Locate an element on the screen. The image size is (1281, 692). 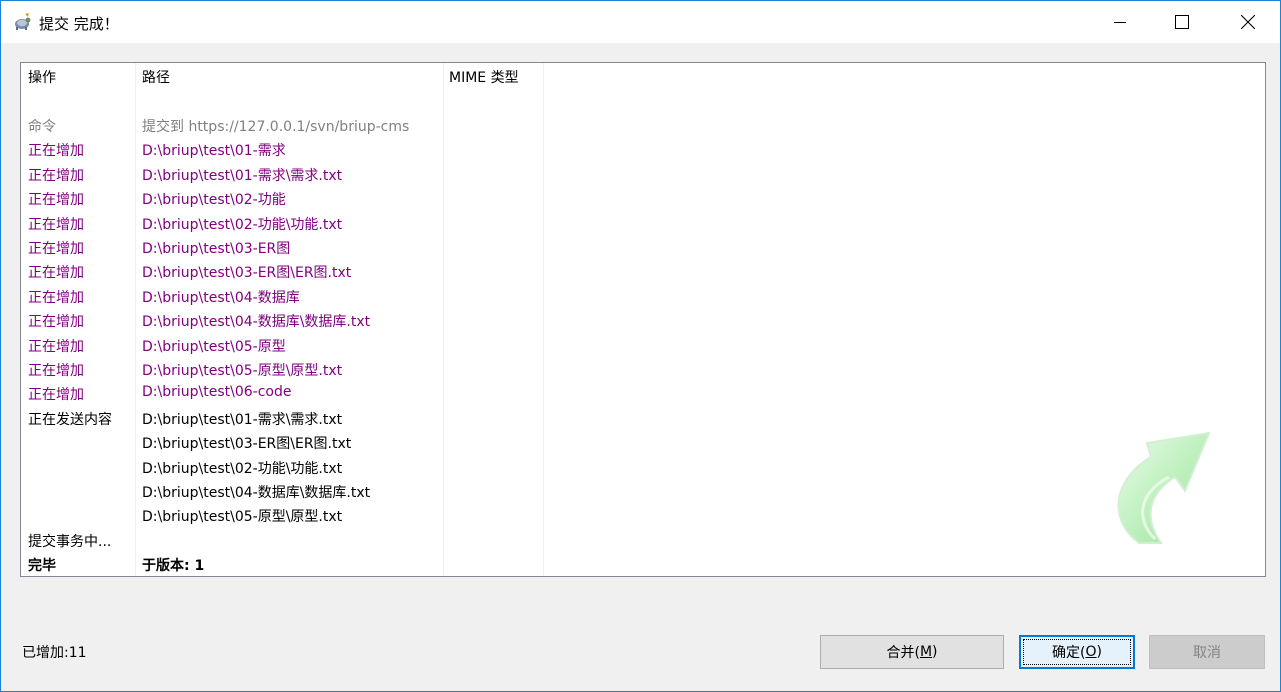
minimize-icon is located at coordinates (1120, 22).